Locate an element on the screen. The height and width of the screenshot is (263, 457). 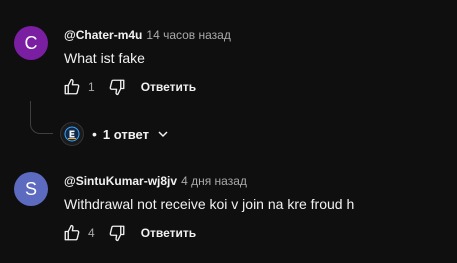
like-count: 1 is located at coordinates (91, 87).